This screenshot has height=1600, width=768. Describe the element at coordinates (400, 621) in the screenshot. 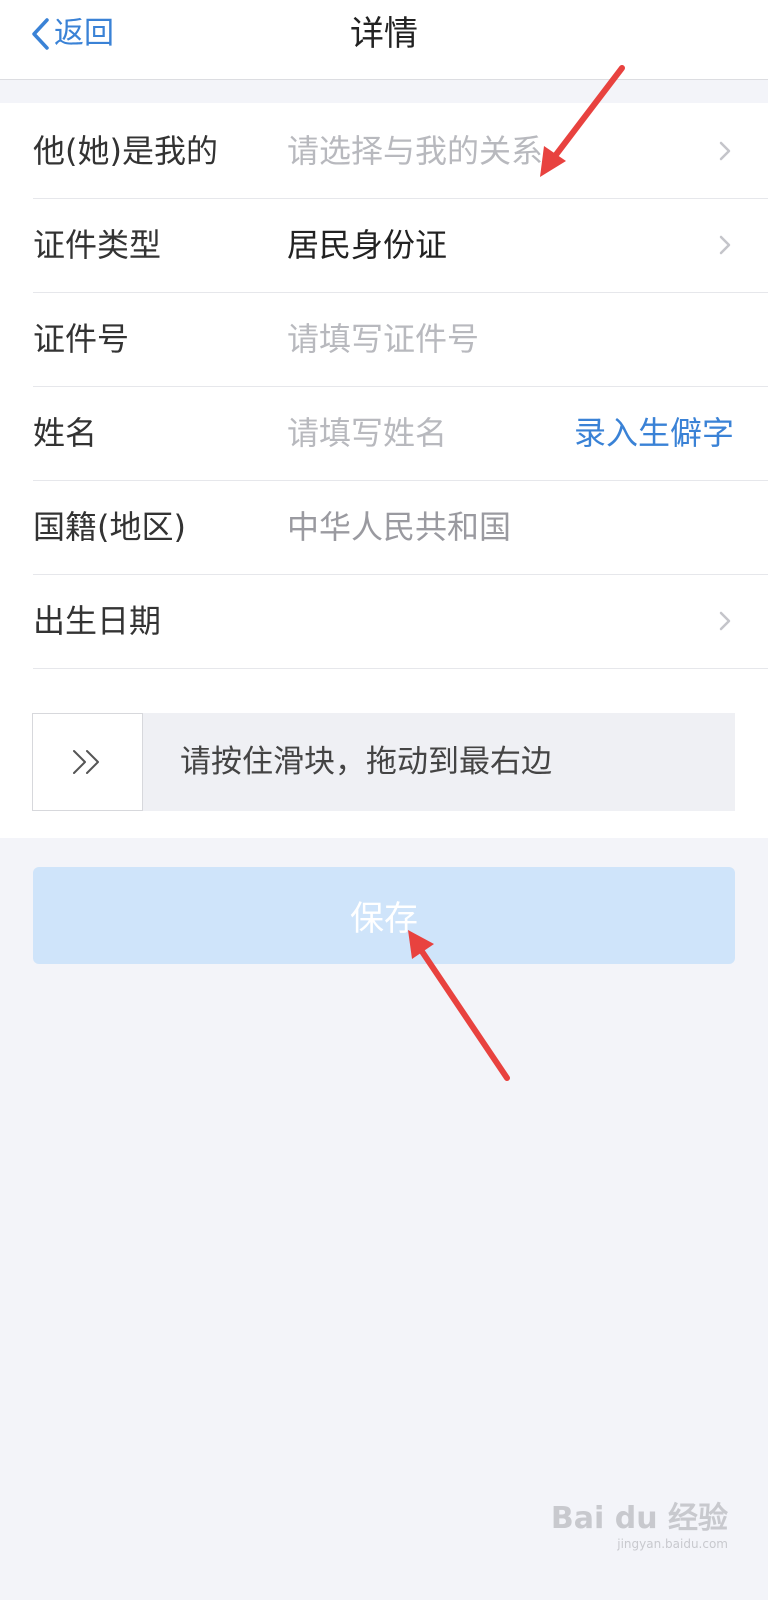

I see `birth-date-row: 出生日期` at that location.